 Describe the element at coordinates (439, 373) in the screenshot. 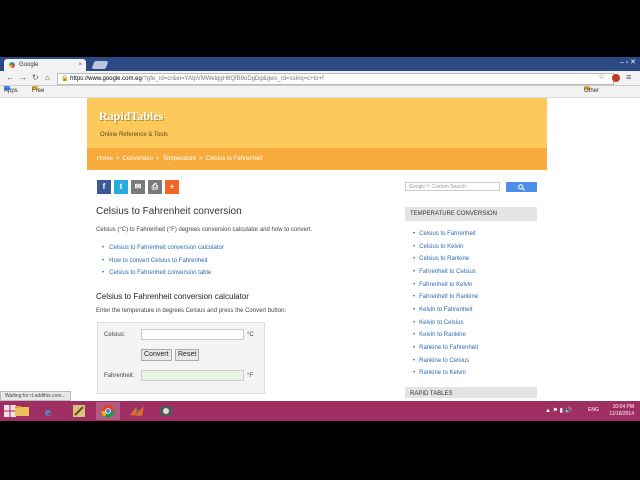

I see `sidebar-link: Rankine to Kelvin` at that location.